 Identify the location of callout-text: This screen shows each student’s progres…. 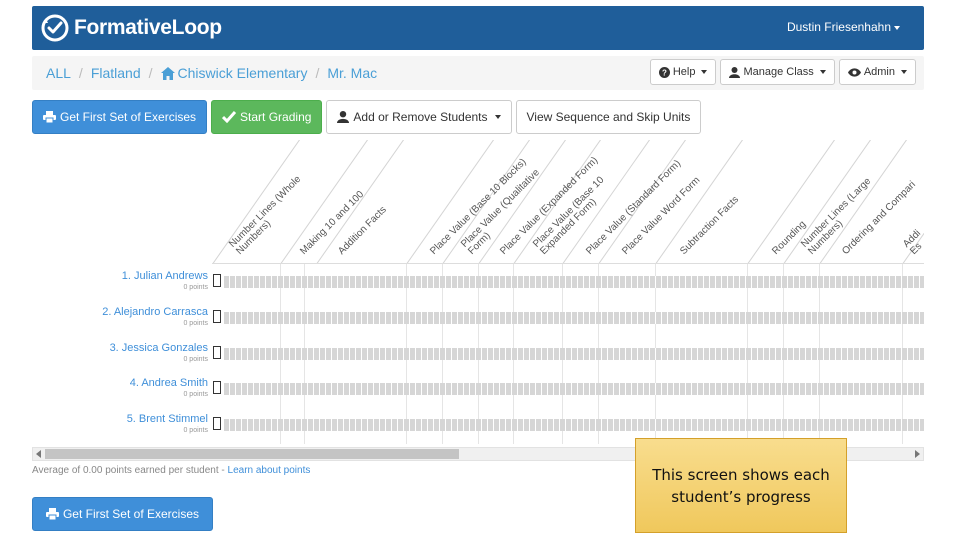
(741, 485).